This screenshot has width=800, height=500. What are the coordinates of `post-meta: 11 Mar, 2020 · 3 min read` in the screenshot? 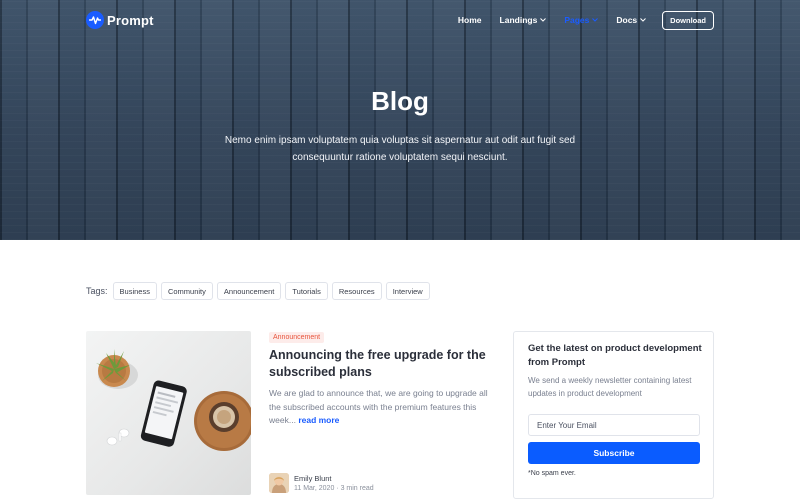 It's located at (334, 488).